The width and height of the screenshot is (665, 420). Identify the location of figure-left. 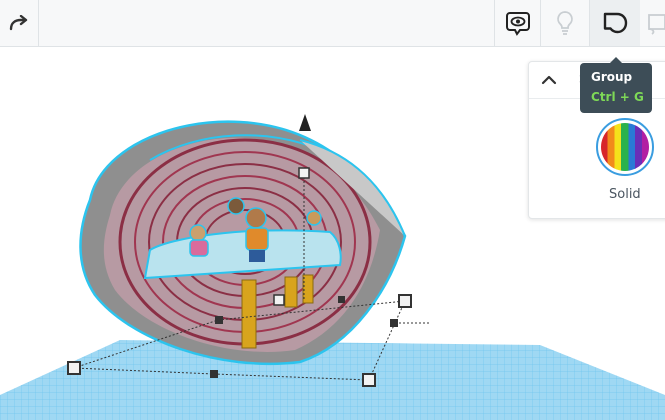
(199, 240).